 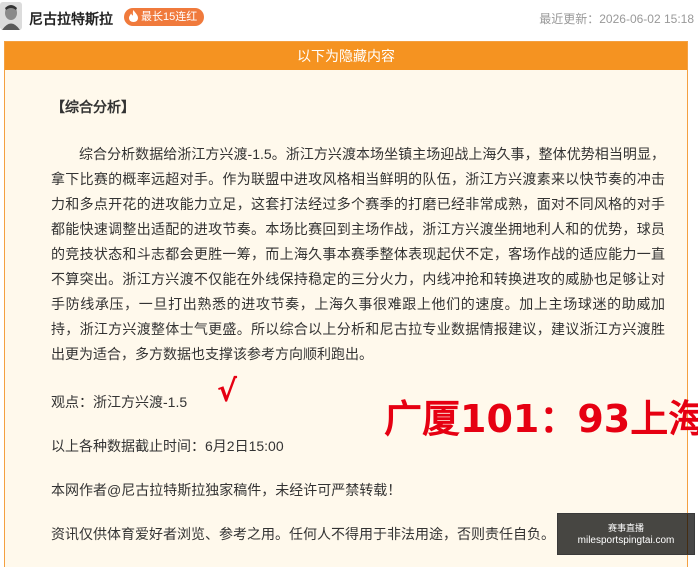 I want to click on score-overlay: 广厦101：93上海, so click(x=541, y=419).